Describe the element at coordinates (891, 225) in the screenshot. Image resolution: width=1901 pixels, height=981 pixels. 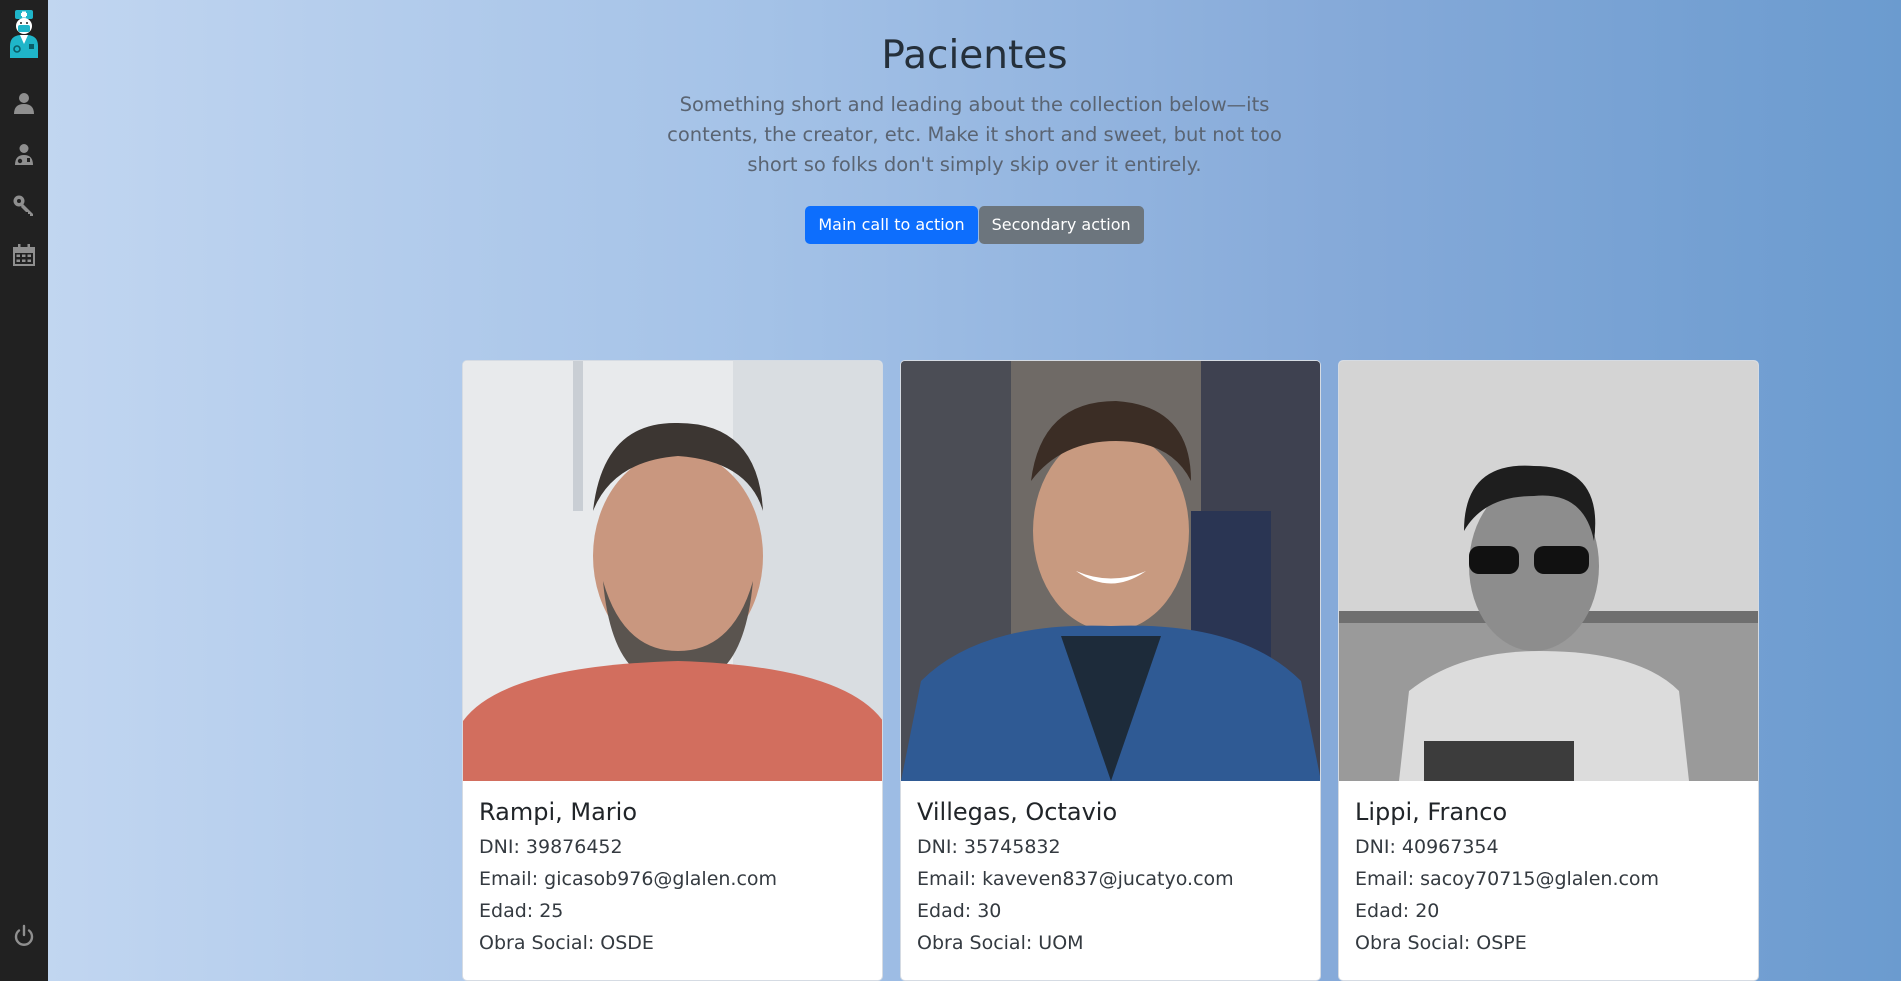
I see `main-call-to-action-button: Main call to action` at that location.